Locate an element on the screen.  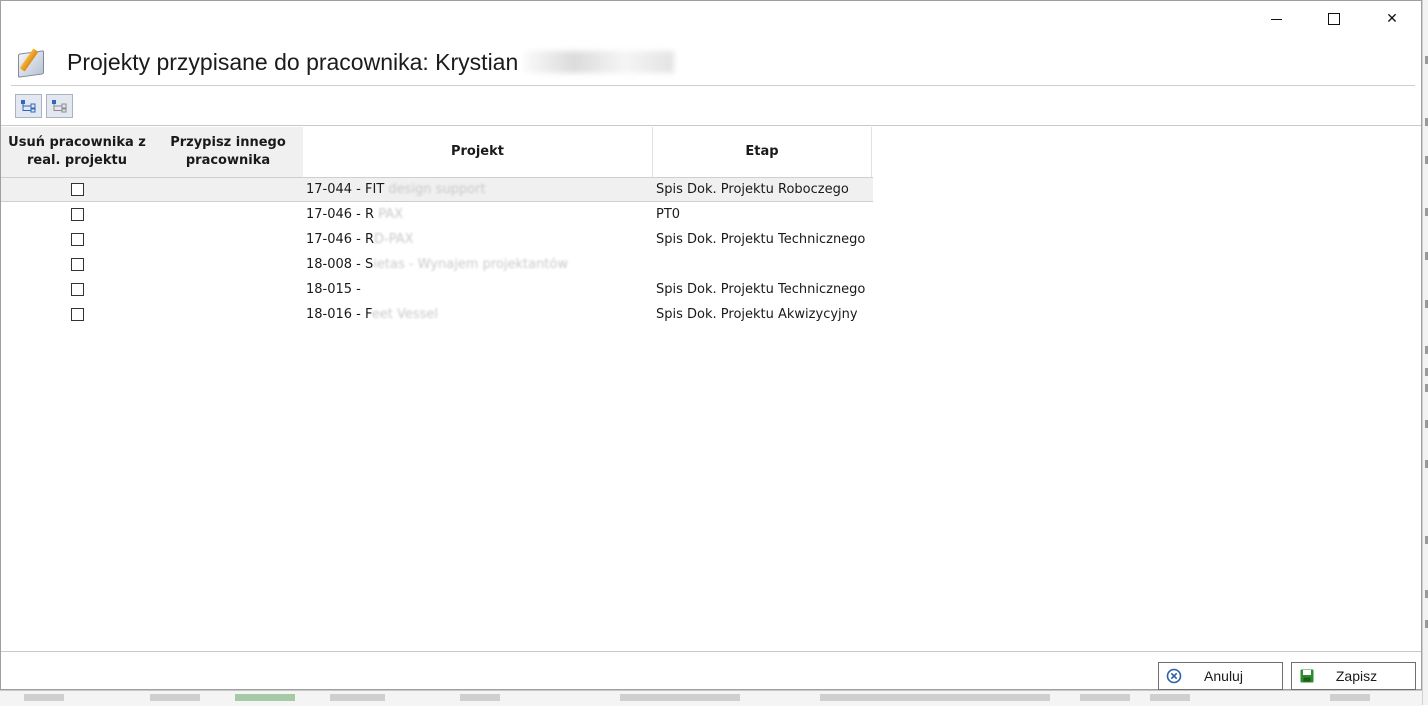
save-icon is located at coordinates (1307, 676).